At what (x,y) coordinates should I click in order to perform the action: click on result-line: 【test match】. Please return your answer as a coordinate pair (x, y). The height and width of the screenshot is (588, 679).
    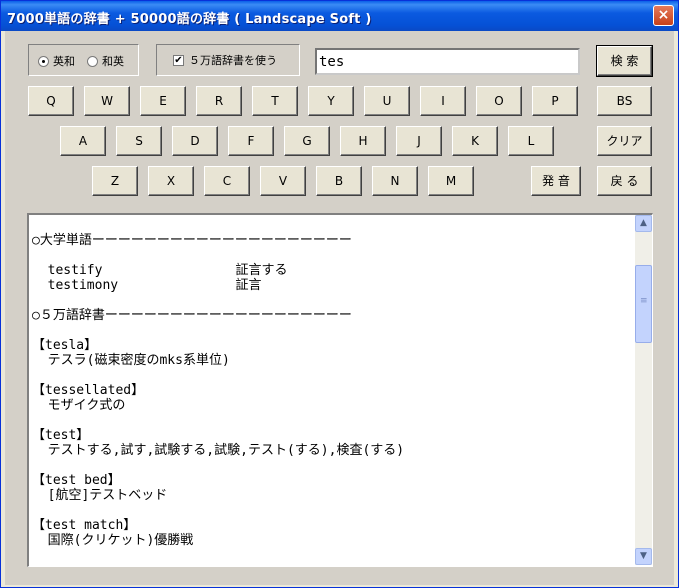
    Looking at the image, I should click on (84, 525).